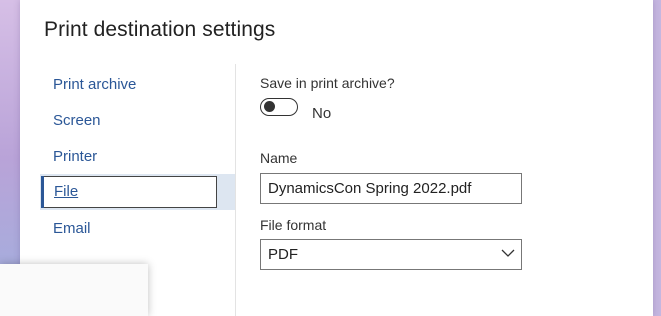 The image size is (661, 316). Describe the element at coordinates (279, 107) in the screenshot. I see `save-archive-toggle` at that location.